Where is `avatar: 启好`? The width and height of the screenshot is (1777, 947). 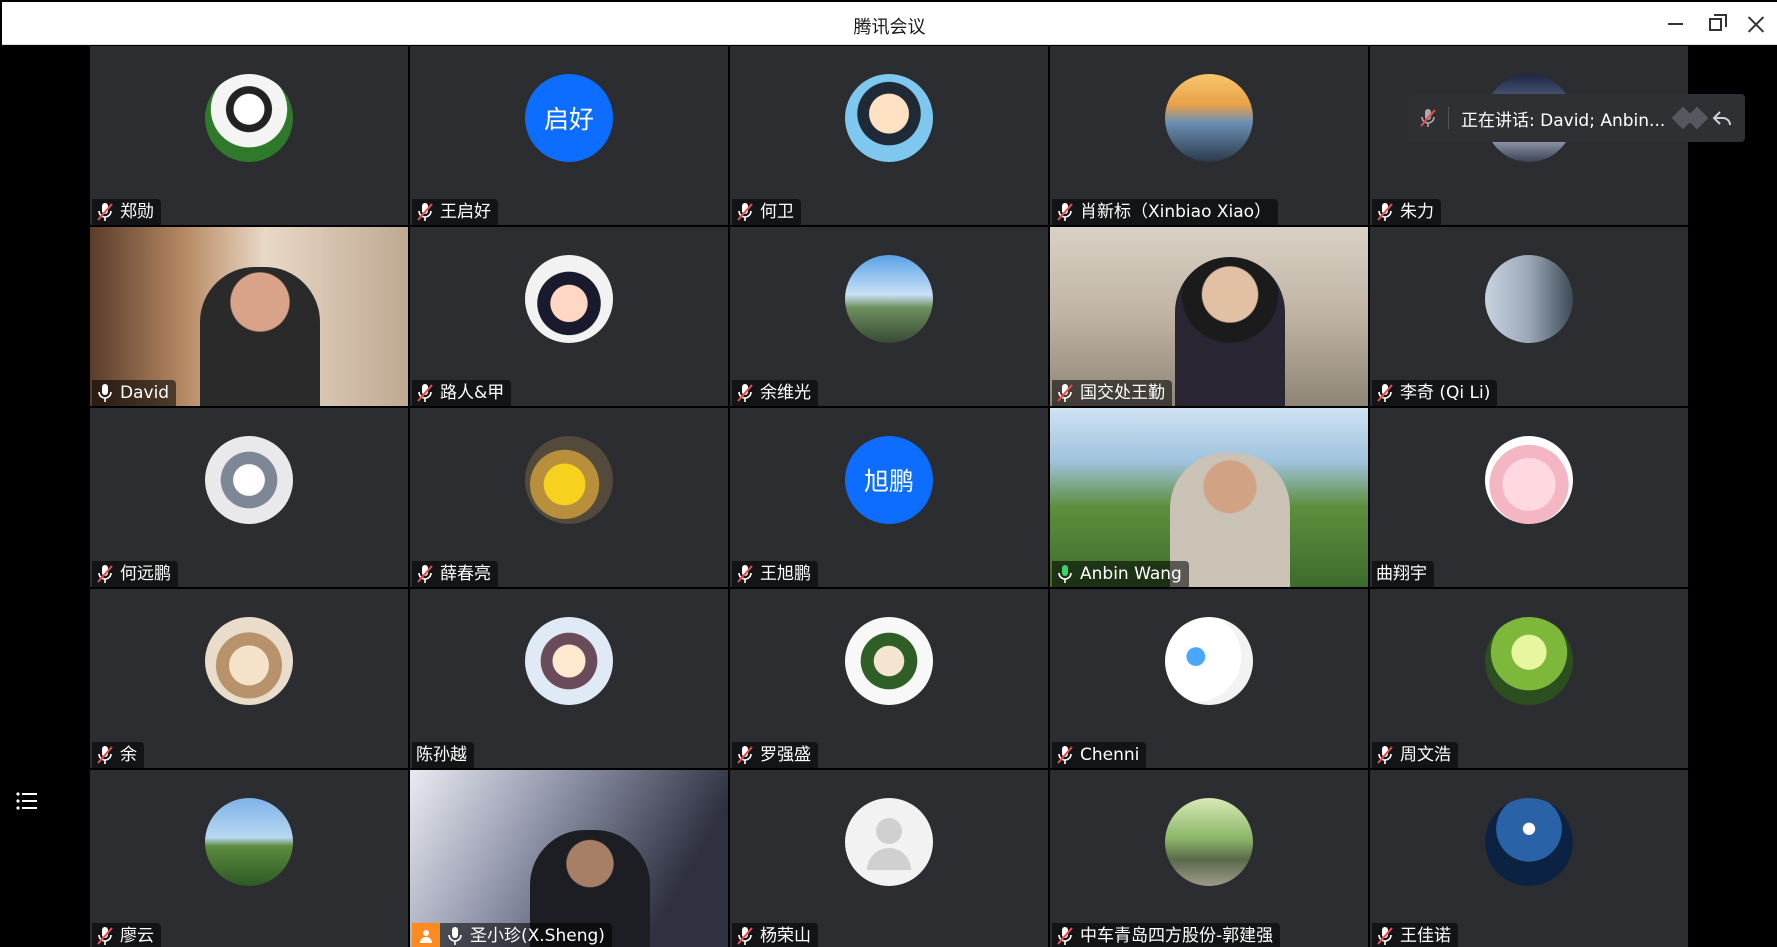
avatar: 启好 is located at coordinates (569, 118).